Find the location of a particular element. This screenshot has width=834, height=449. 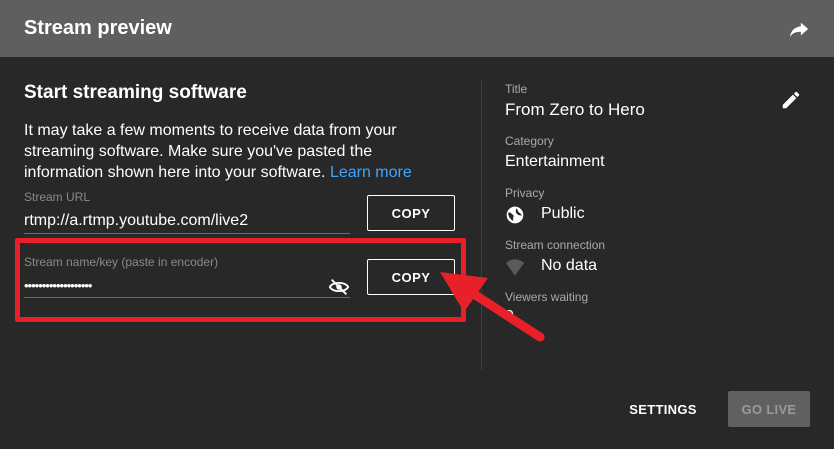

category-label: Category is located at coordinates (529, 141).